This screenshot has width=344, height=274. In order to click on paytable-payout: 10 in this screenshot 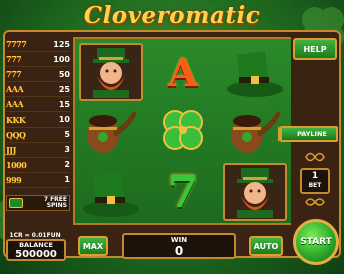, I will do `click(64, 120)`.